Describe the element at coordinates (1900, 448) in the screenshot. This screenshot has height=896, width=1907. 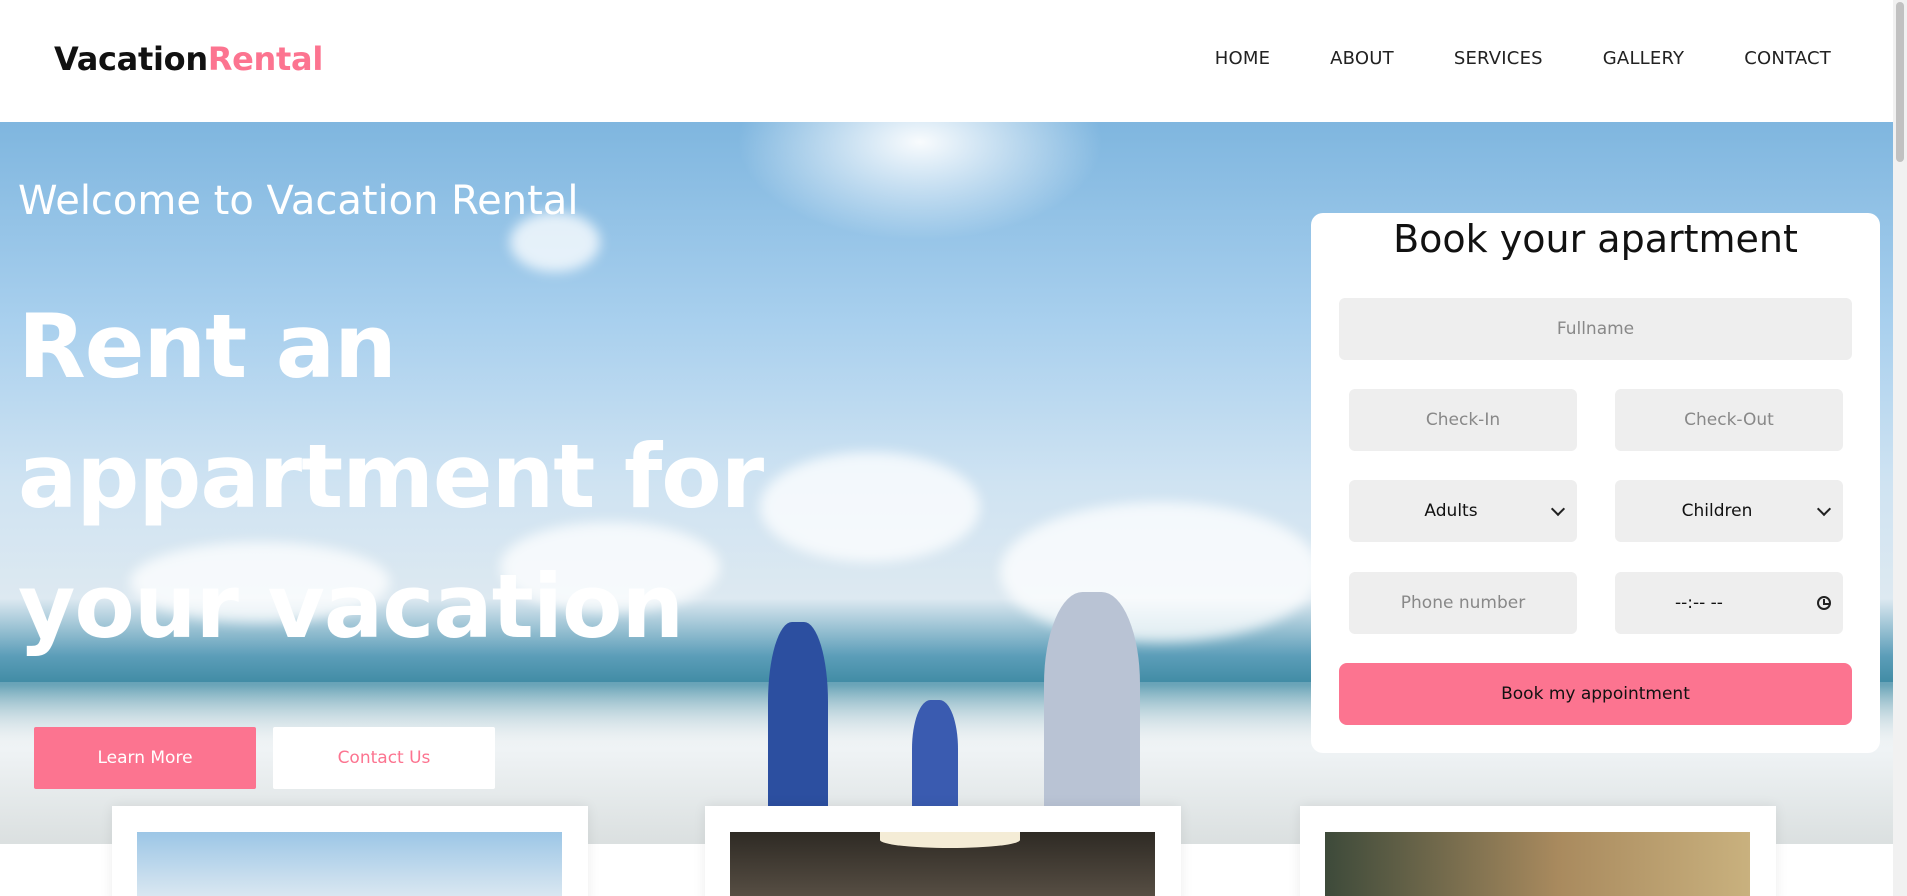
I see `page-scrollbar` at that location.